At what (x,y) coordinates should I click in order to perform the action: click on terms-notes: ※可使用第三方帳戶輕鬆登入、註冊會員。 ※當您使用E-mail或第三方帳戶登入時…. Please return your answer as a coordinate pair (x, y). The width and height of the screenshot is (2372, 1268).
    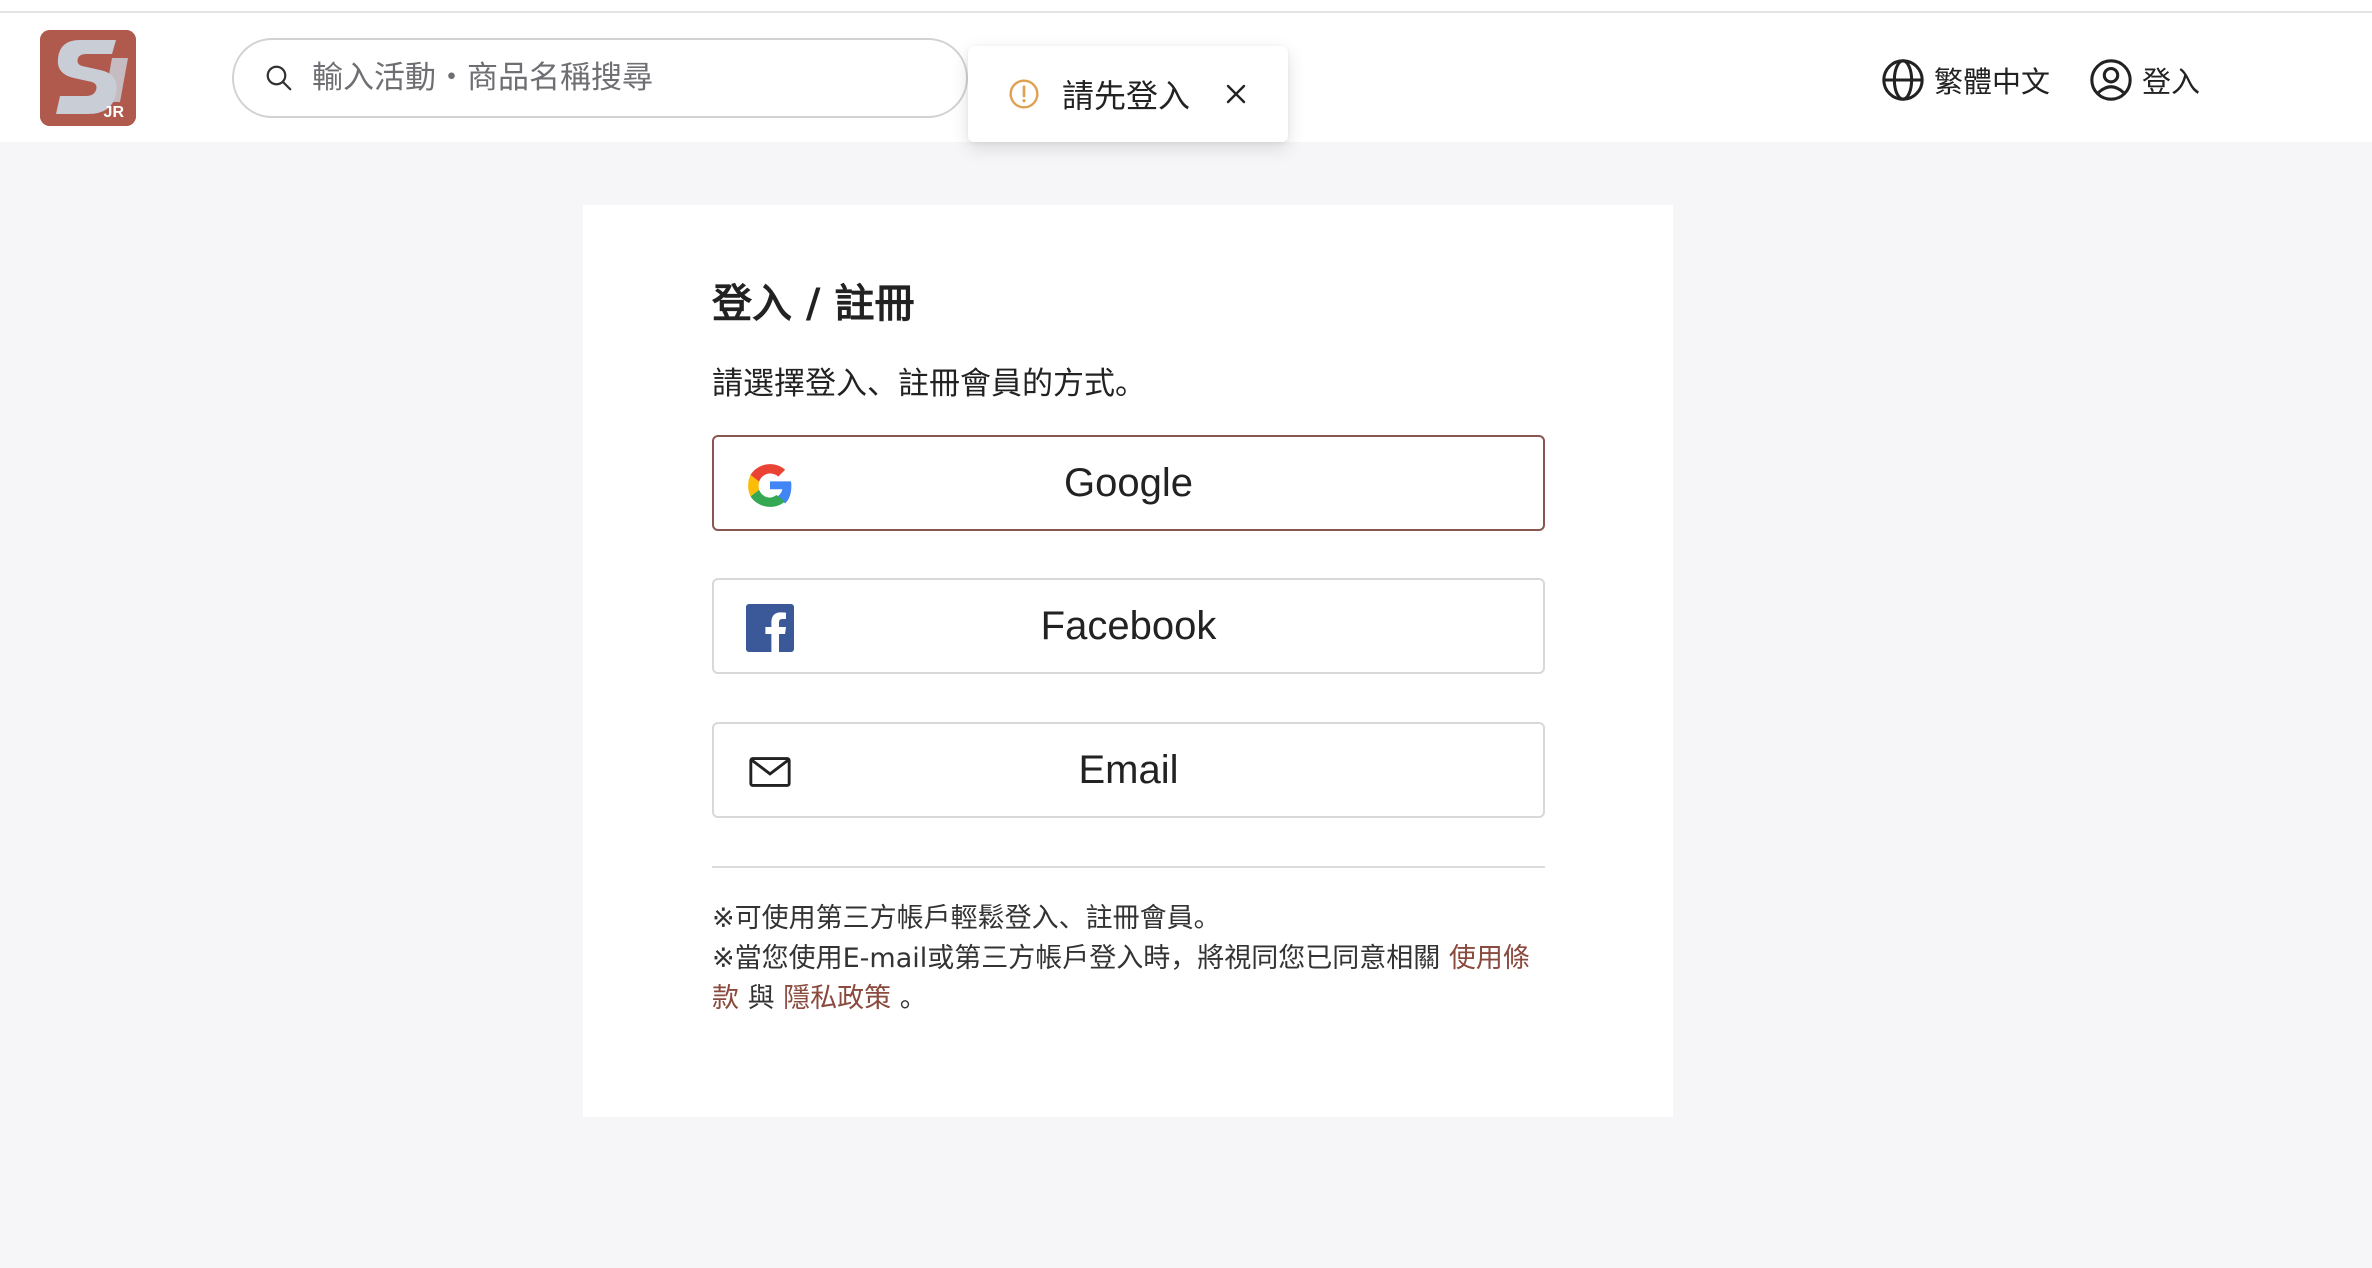
    Looking at the image, I should click on (1128, 959).